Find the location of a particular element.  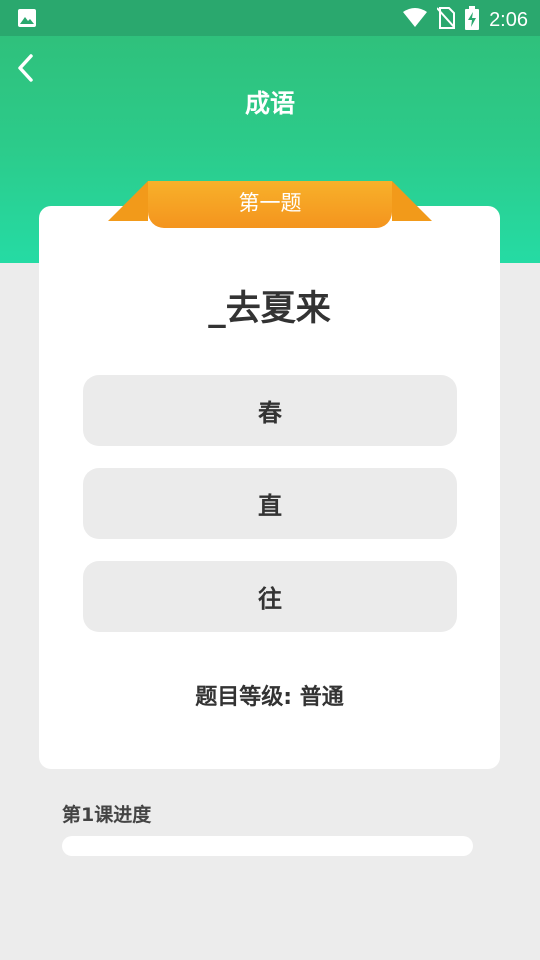

status-time: 2:06 is located at coordinates (508, 19).